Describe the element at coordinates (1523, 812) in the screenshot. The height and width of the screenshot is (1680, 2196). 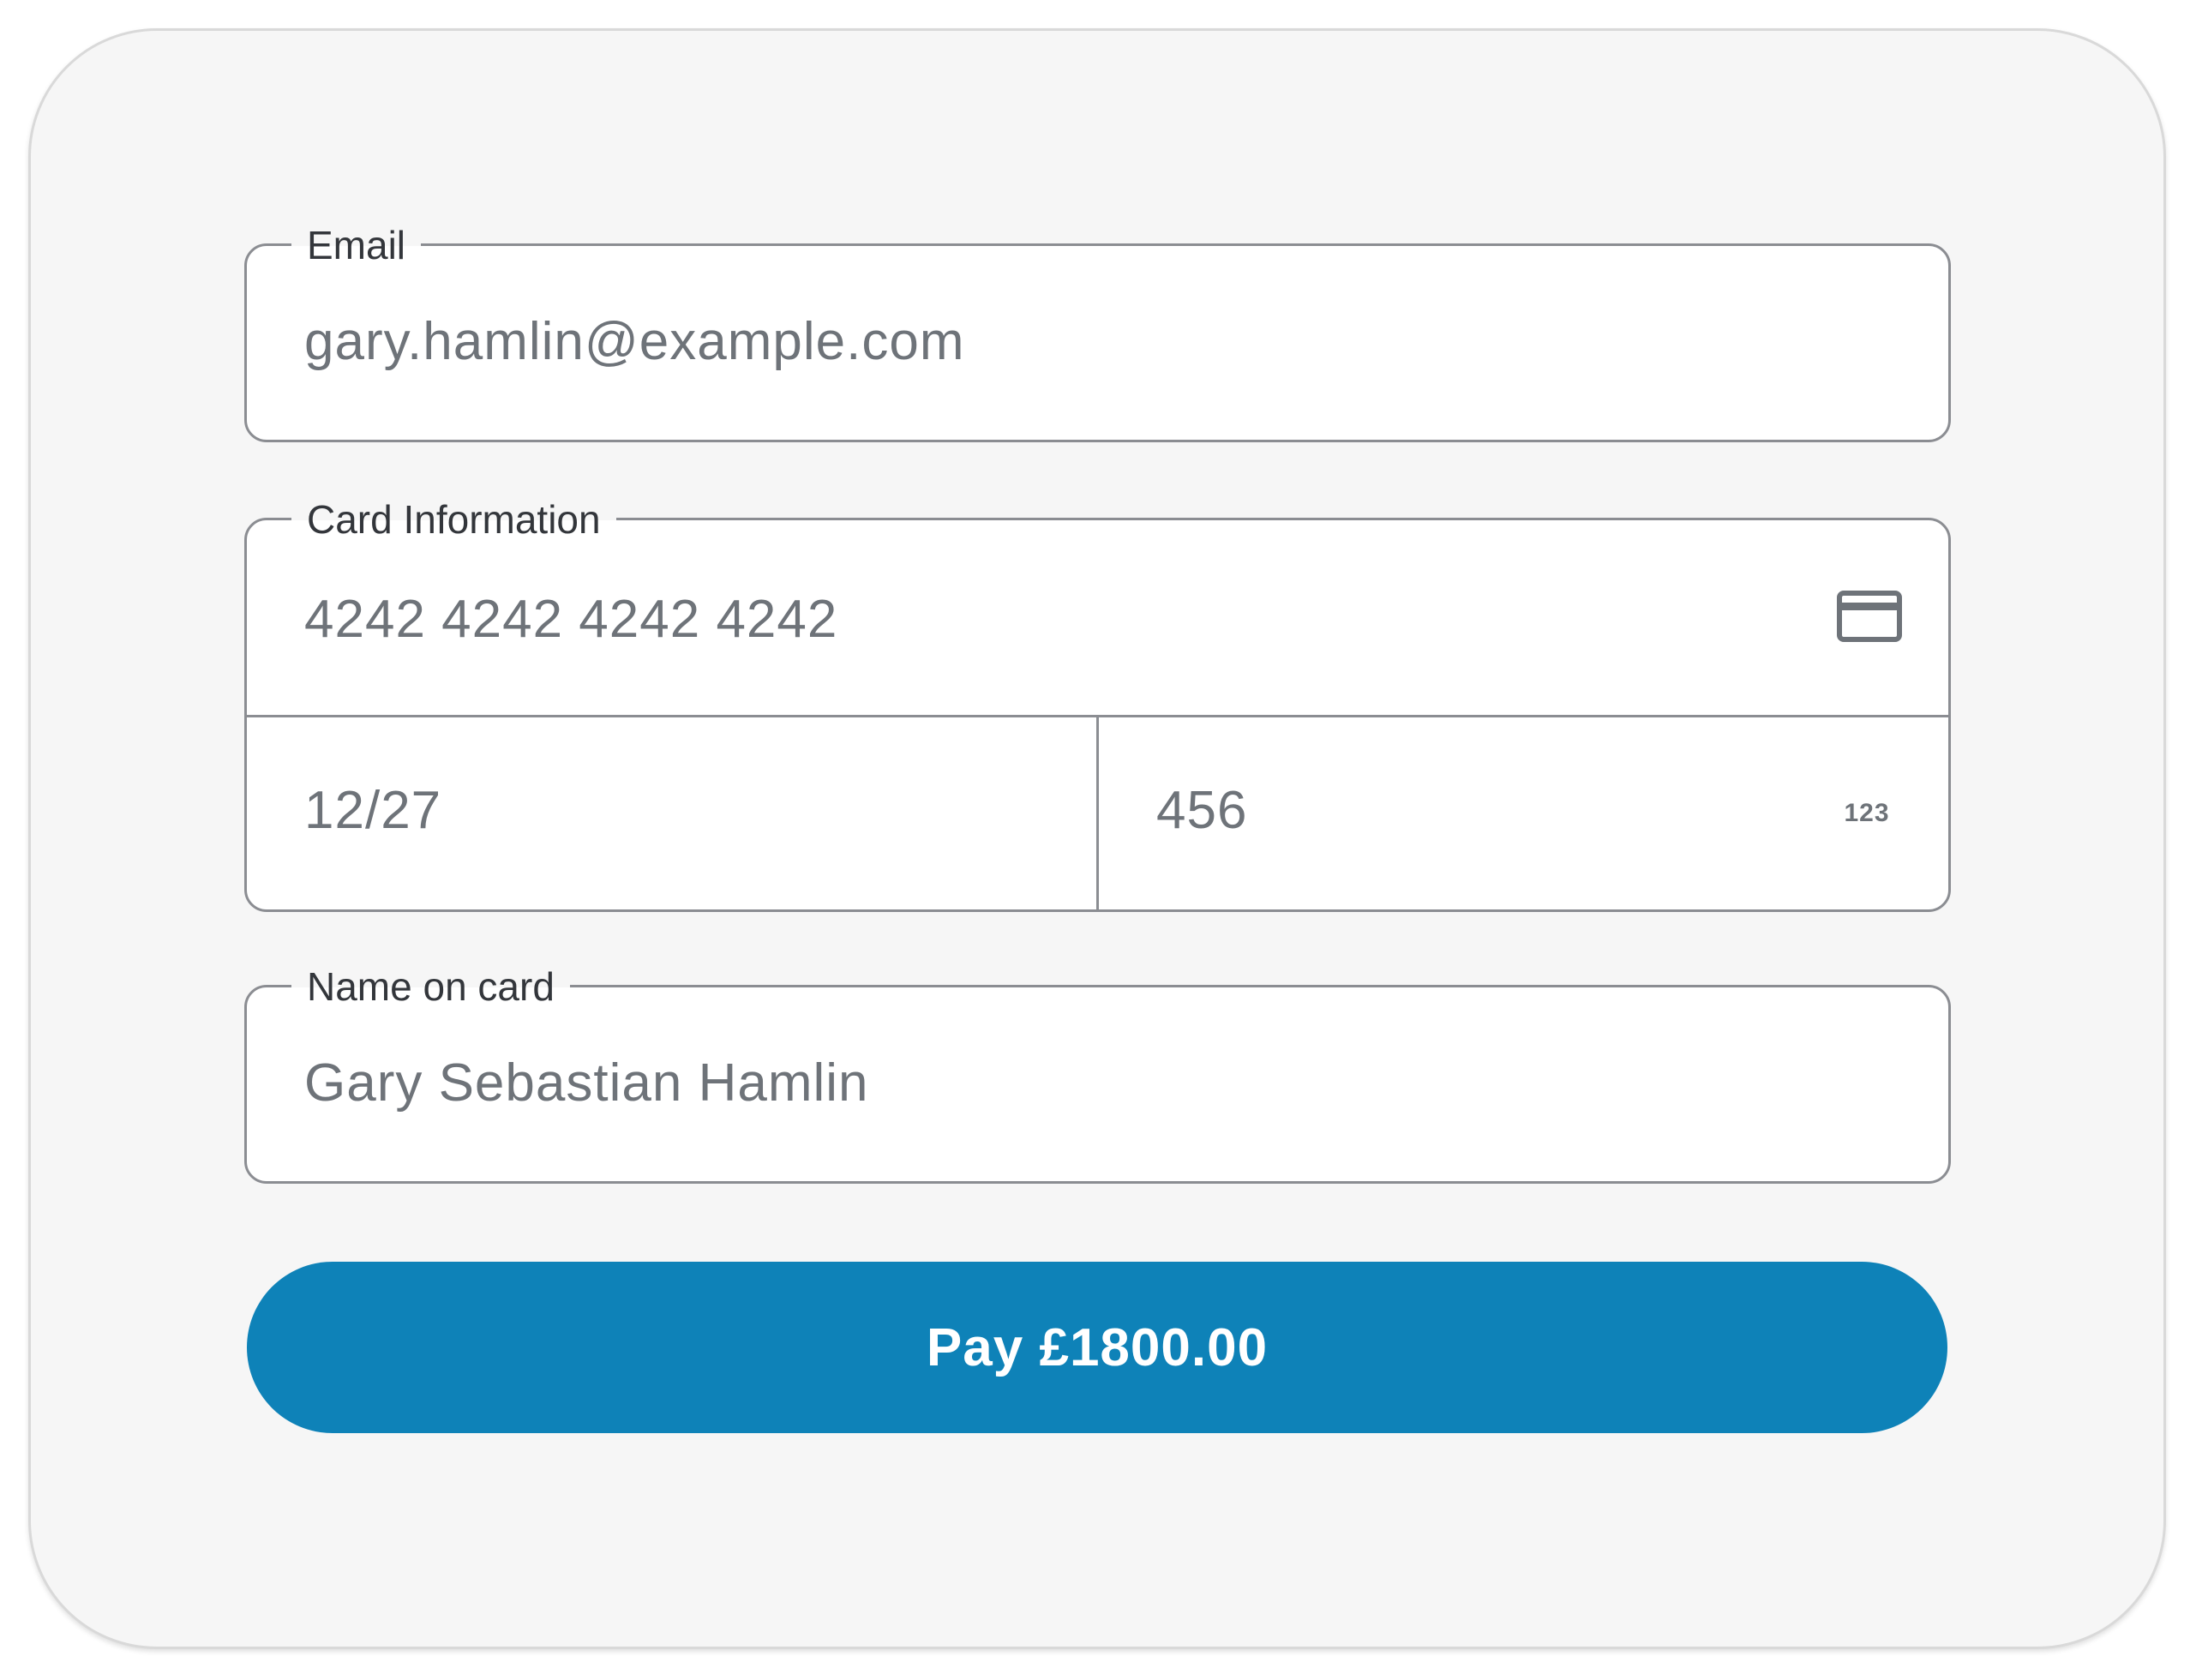
I see `cvc-field: 456 123` at that location.